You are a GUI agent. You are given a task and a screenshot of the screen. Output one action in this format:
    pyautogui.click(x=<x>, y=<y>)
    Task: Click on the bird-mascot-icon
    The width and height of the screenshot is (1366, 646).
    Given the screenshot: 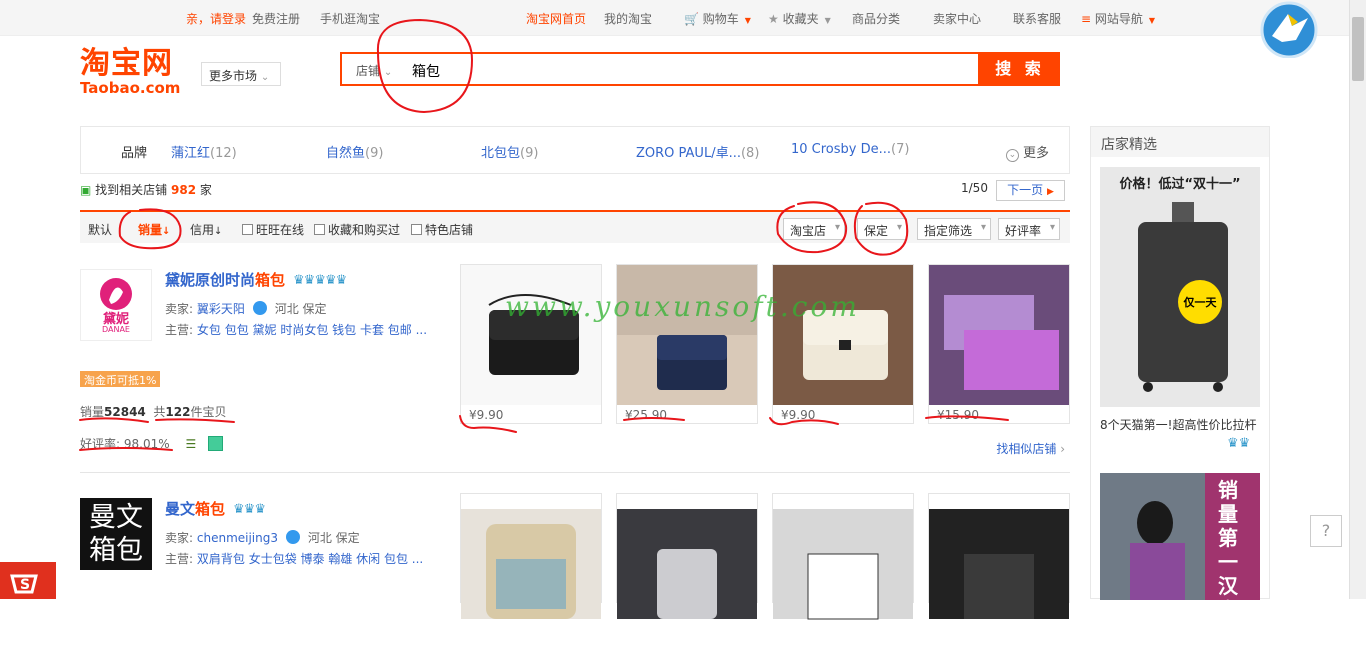 What is the action you would take?
    pyautogui.click(x=1289, y=29)
    